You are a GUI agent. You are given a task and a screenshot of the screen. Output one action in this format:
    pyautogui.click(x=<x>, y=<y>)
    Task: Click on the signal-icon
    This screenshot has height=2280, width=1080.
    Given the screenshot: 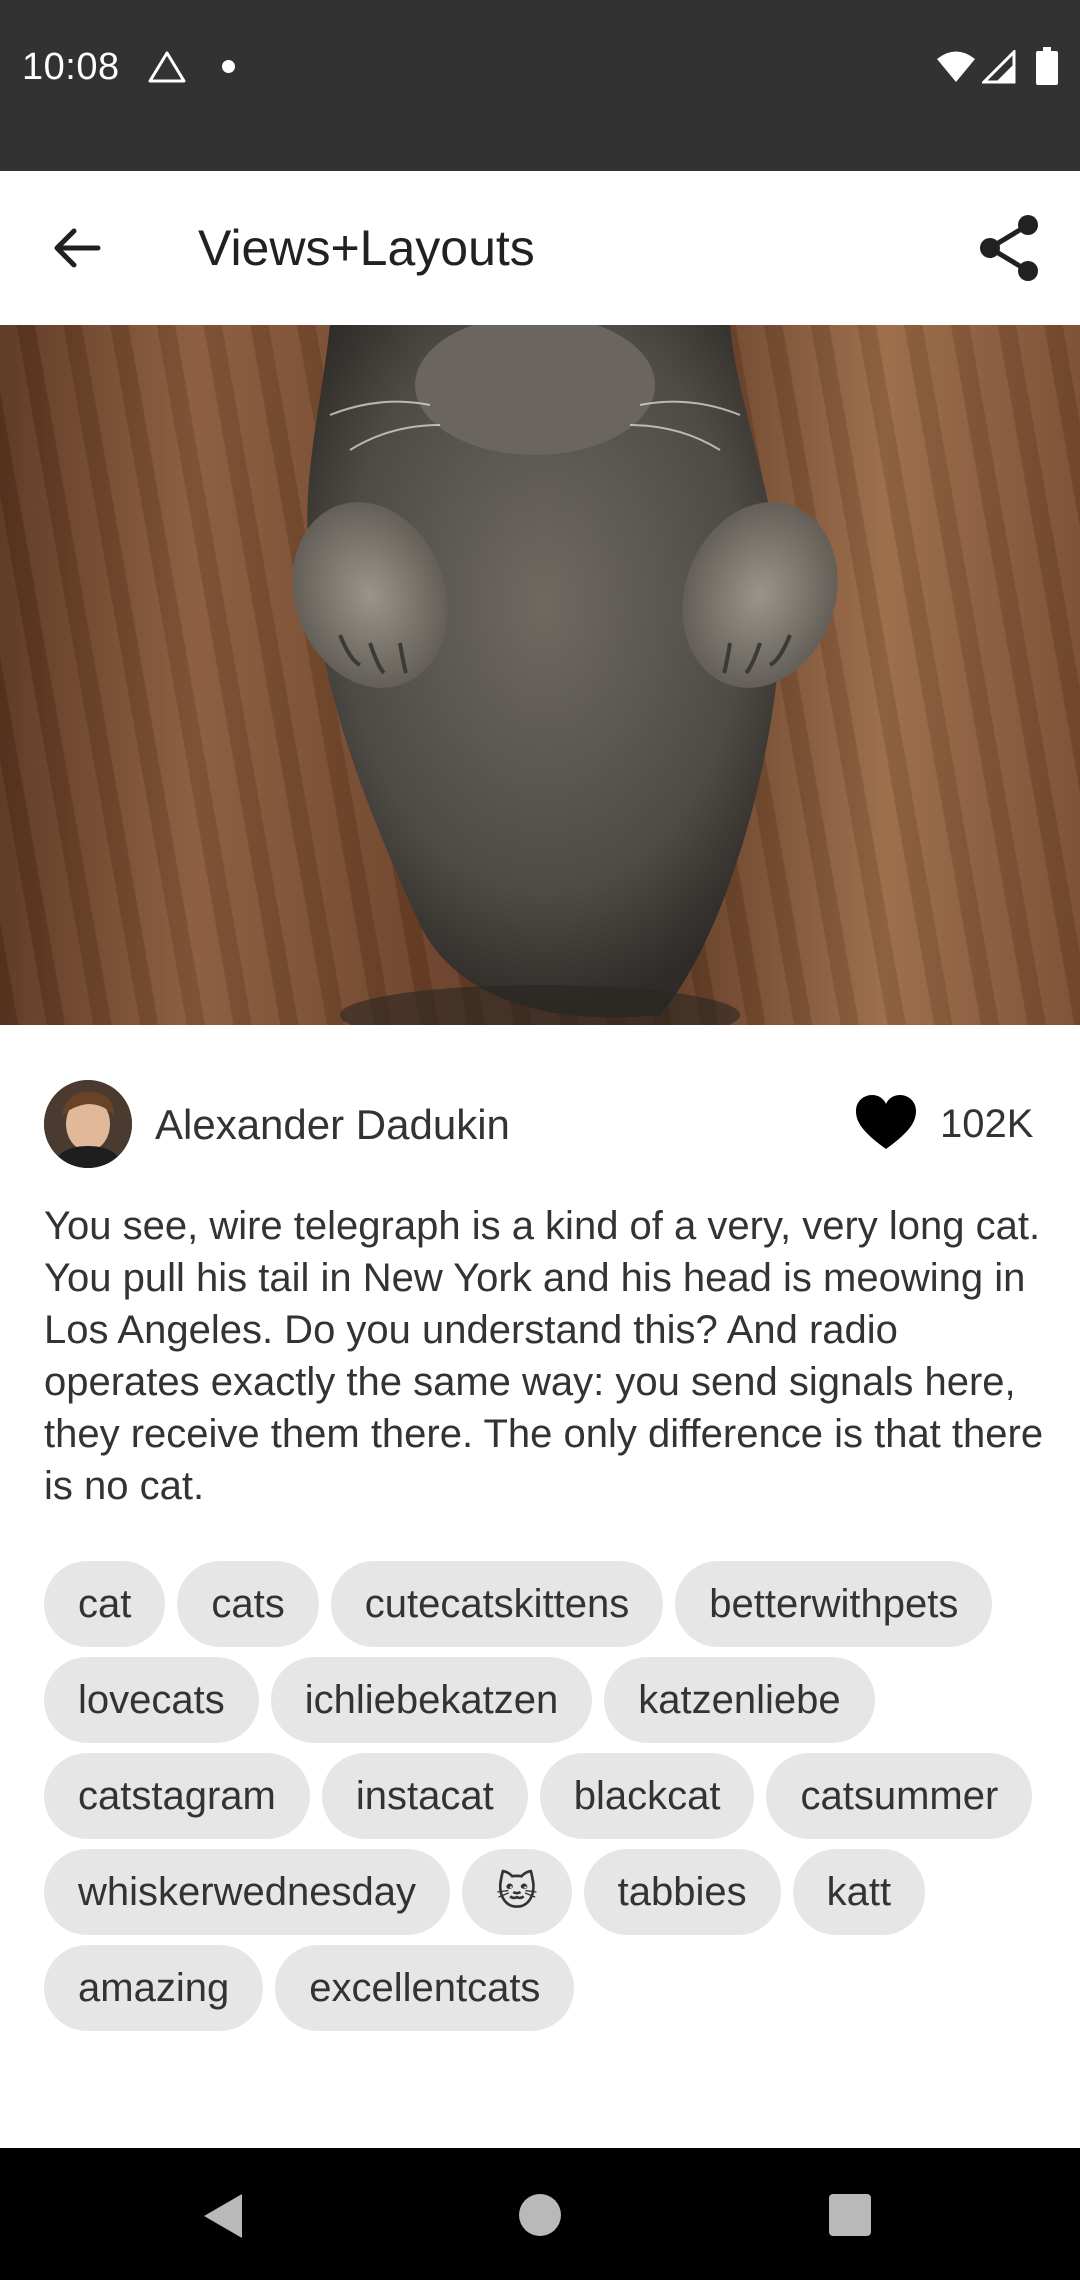 What is the action you would take?
    pyautogui.click(x=999, y=67)
    